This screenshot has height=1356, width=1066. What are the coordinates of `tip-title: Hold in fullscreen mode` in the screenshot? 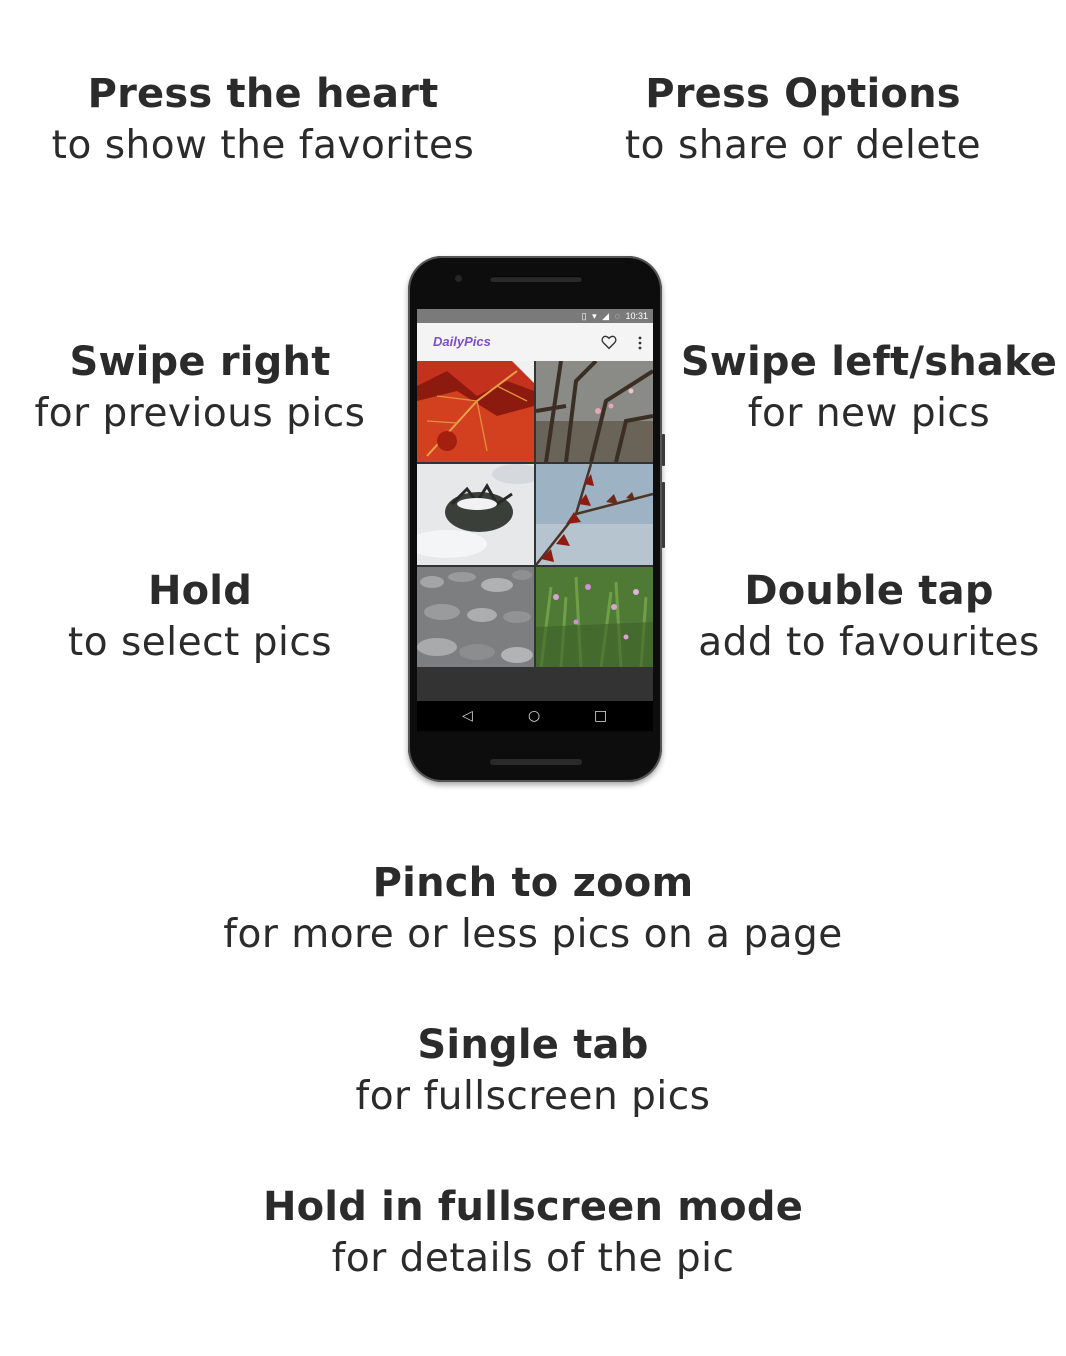 It's located at (533, 1207).